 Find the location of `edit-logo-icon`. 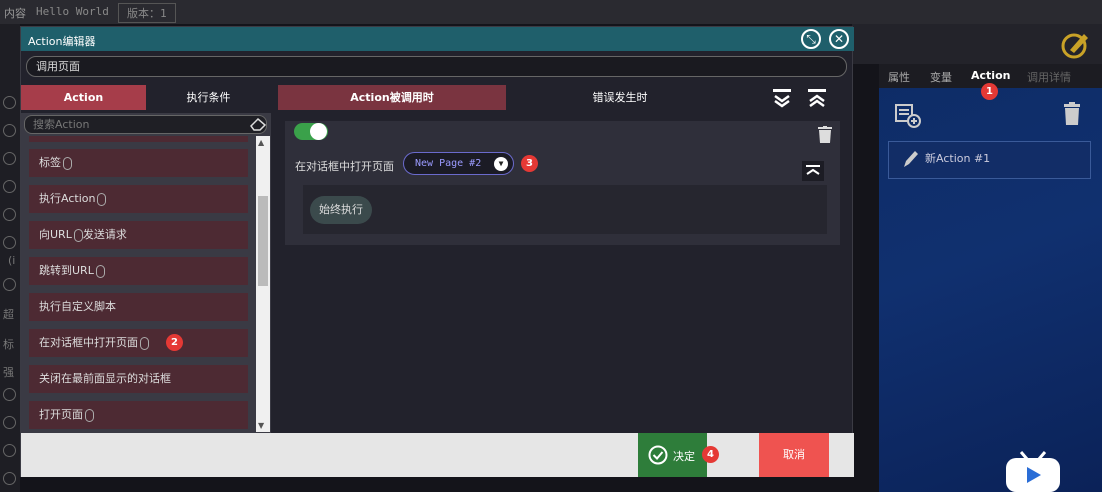

edit-logo-icon is located at coordinates (1074, 46).